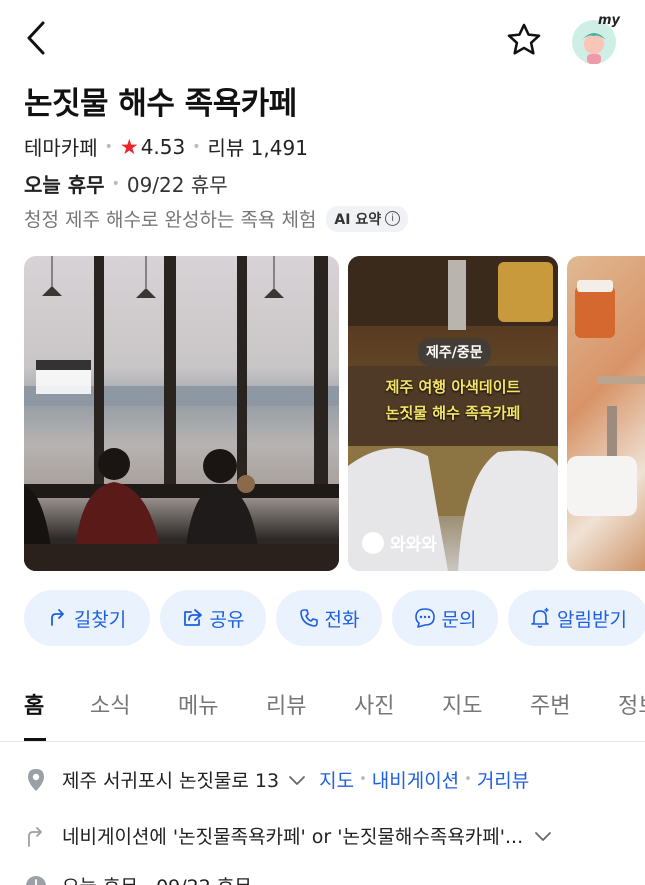  Describe the element at coordinates (503, 779) in the screenshot. I see `streetview-link: 거리뷰` at that location.